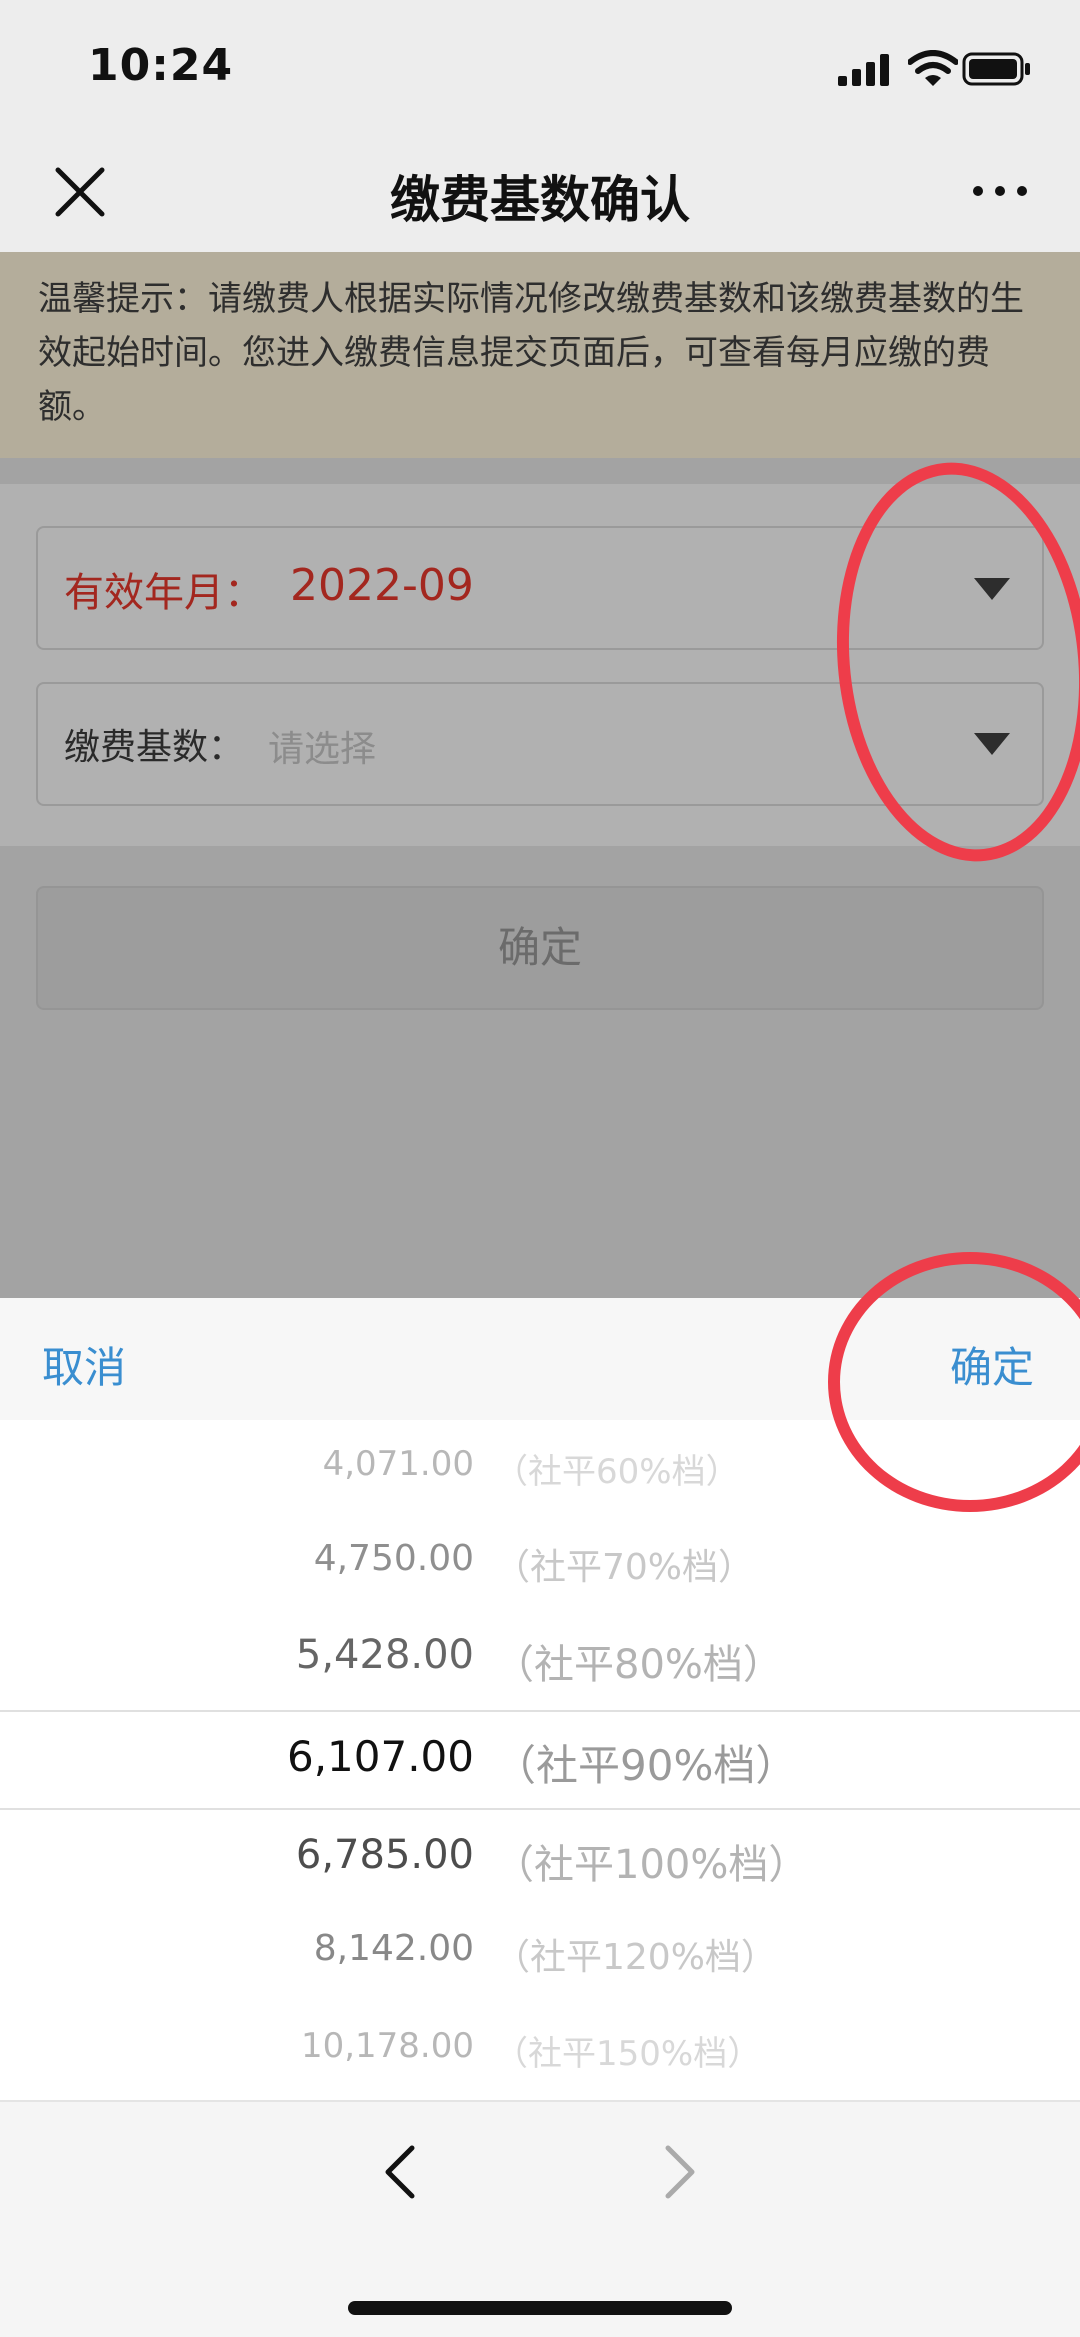 Image resolution: width=1080 pixels, height=2337 pixels. I want to click on status-time: 10:24, so click(161, 65).